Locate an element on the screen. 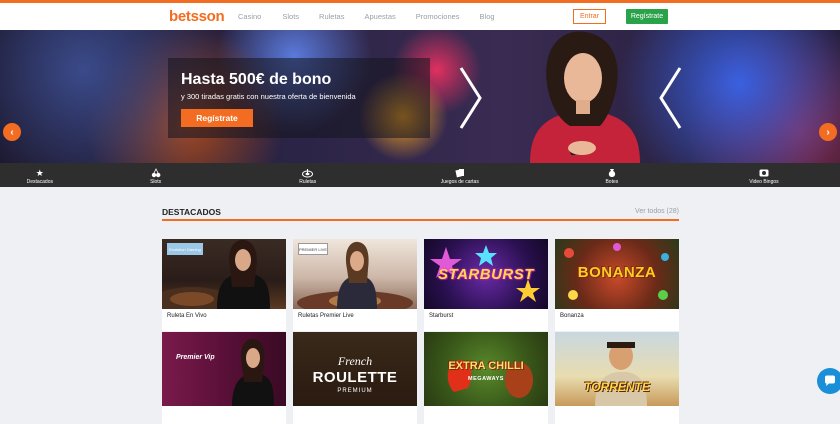 The height and width of the screenshot is (424, 840). chat-icon is located at coordinates (830, 380).